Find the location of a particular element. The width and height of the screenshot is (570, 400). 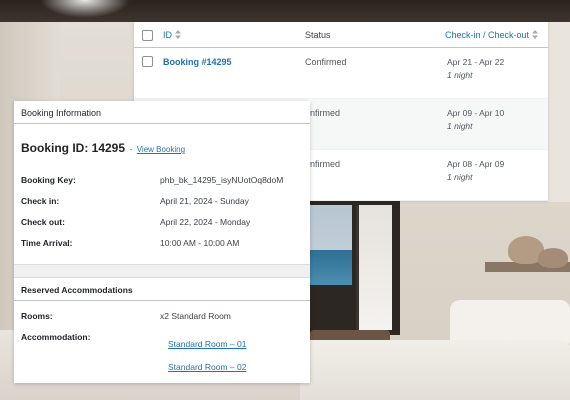

booking-id-line: Booking ID: 14295 - View Booking is located at coordinates (162, 149).